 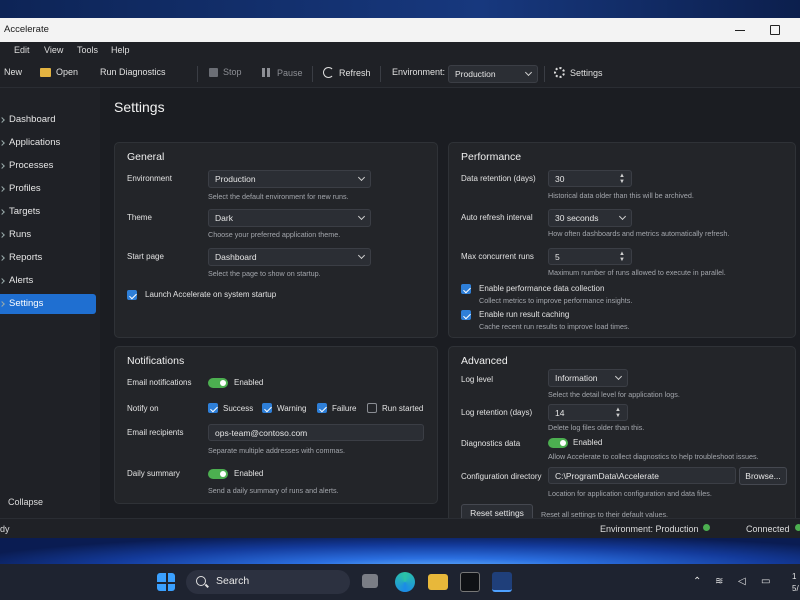 I want to click on environment-status-dot, so click(x=706, y=527).